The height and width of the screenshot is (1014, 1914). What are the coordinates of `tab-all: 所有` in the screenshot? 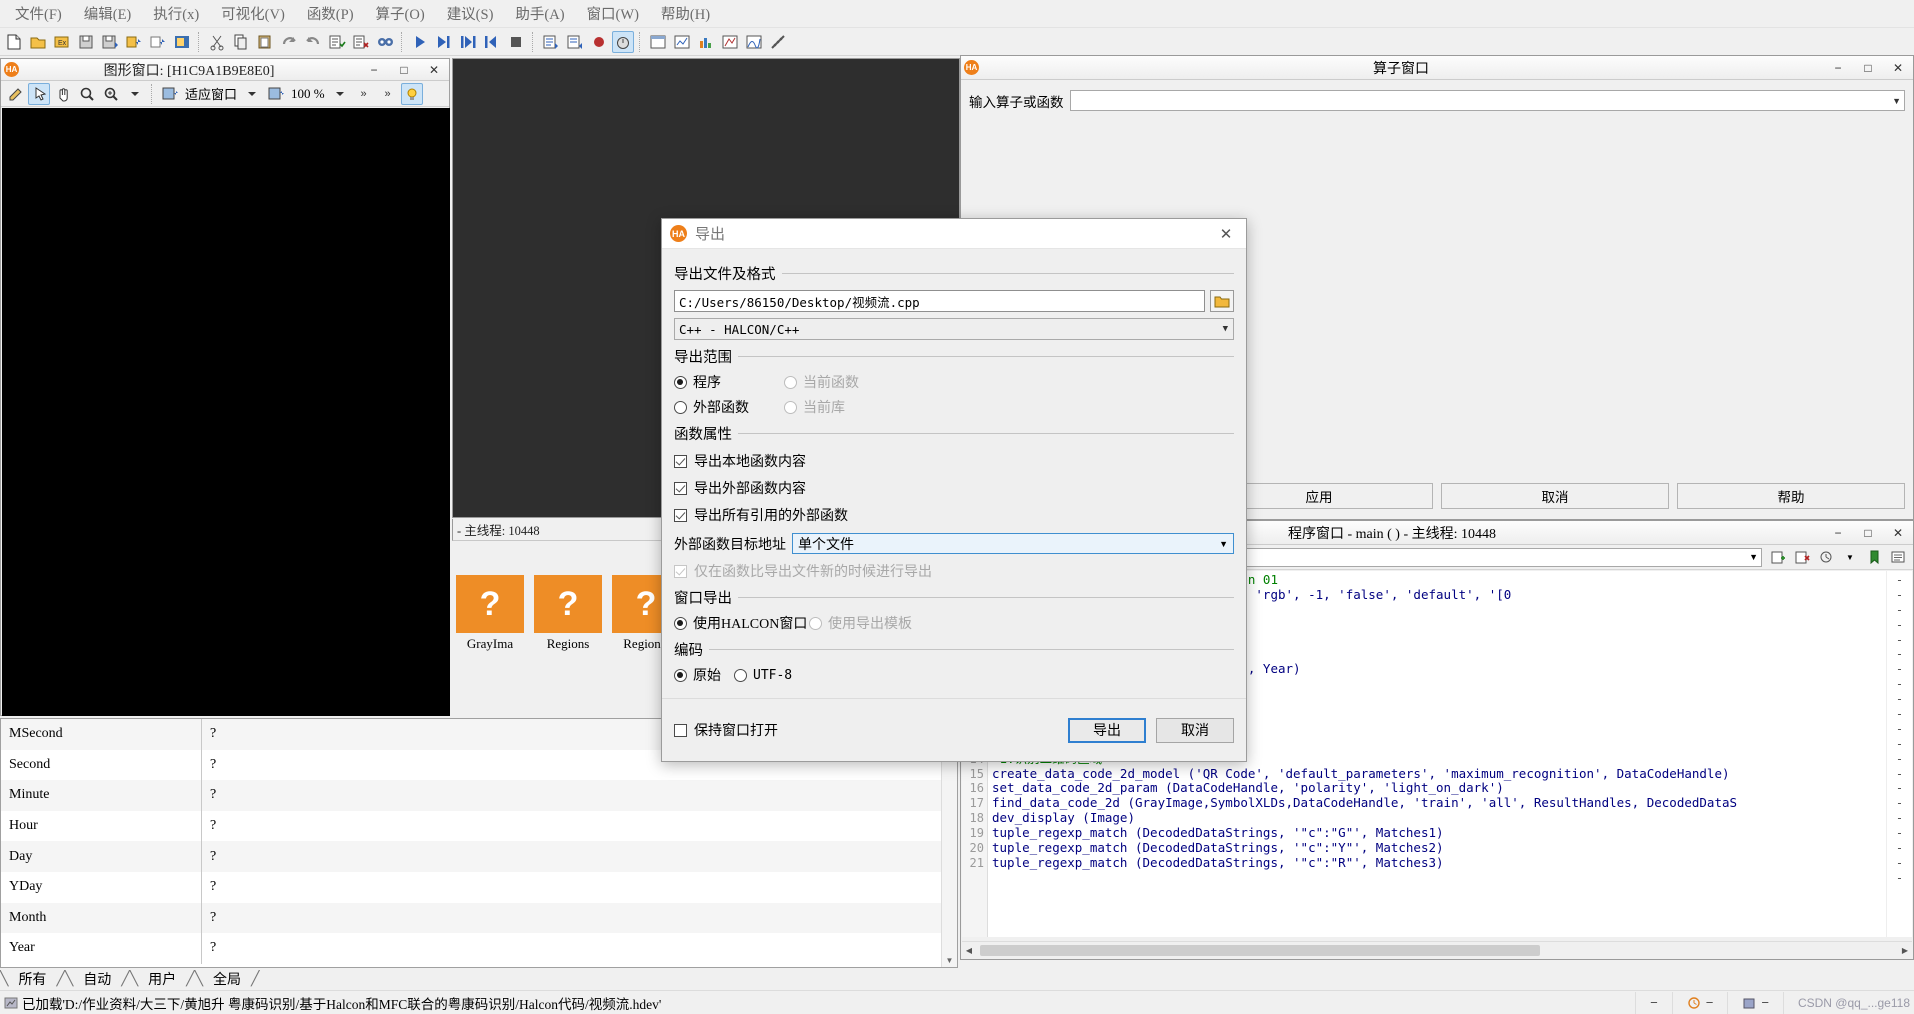 It's located at (32, 979).